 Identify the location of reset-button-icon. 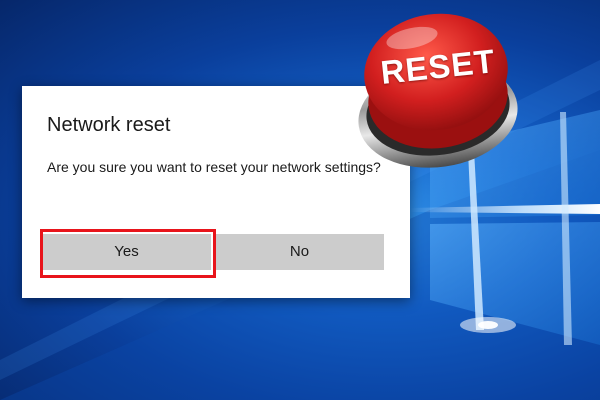
(438, 90).